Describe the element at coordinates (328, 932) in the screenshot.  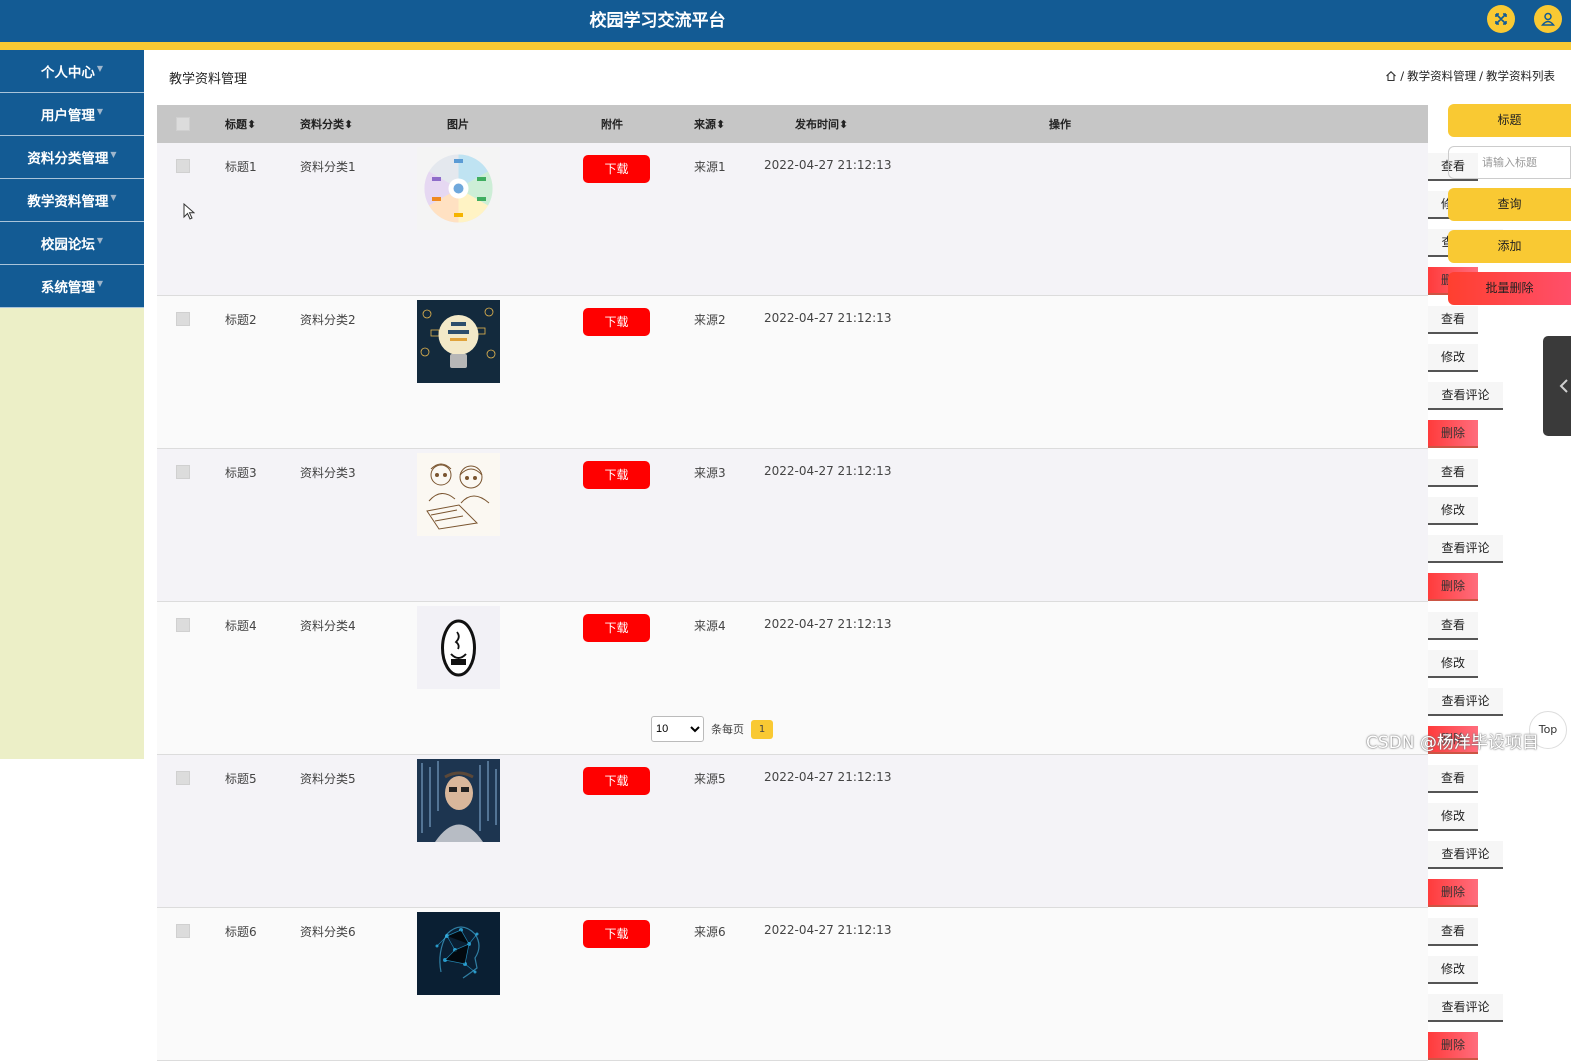
I see `cell-category: 资料分类6` at that location.